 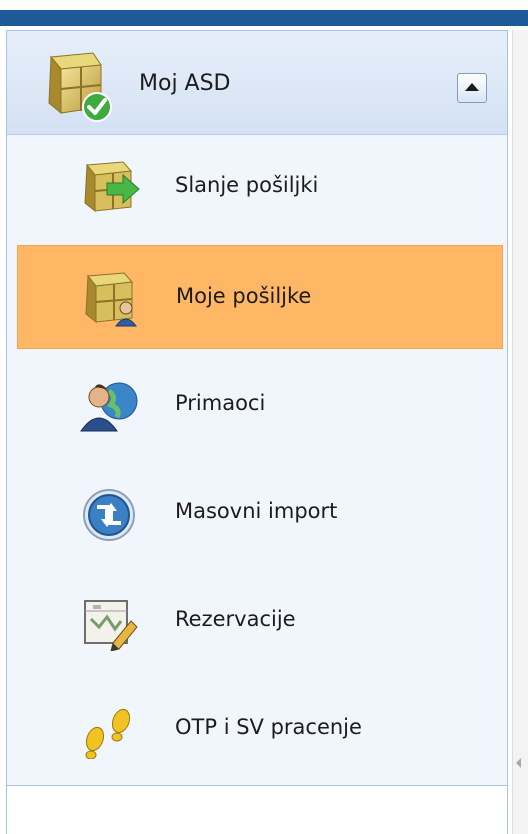 I want to click on package-check-icon, so click(x=77, y=87).